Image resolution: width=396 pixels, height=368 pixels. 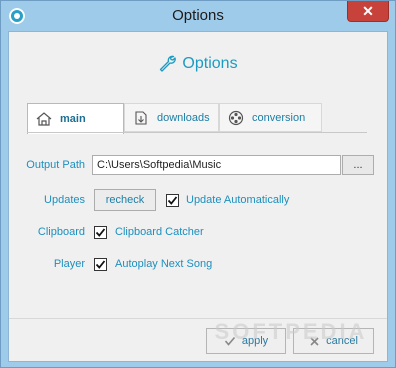 What do you see at coordinates (69, 264) in the screenshot?
I see `player-label: Player` at bounding box center [69, 264].